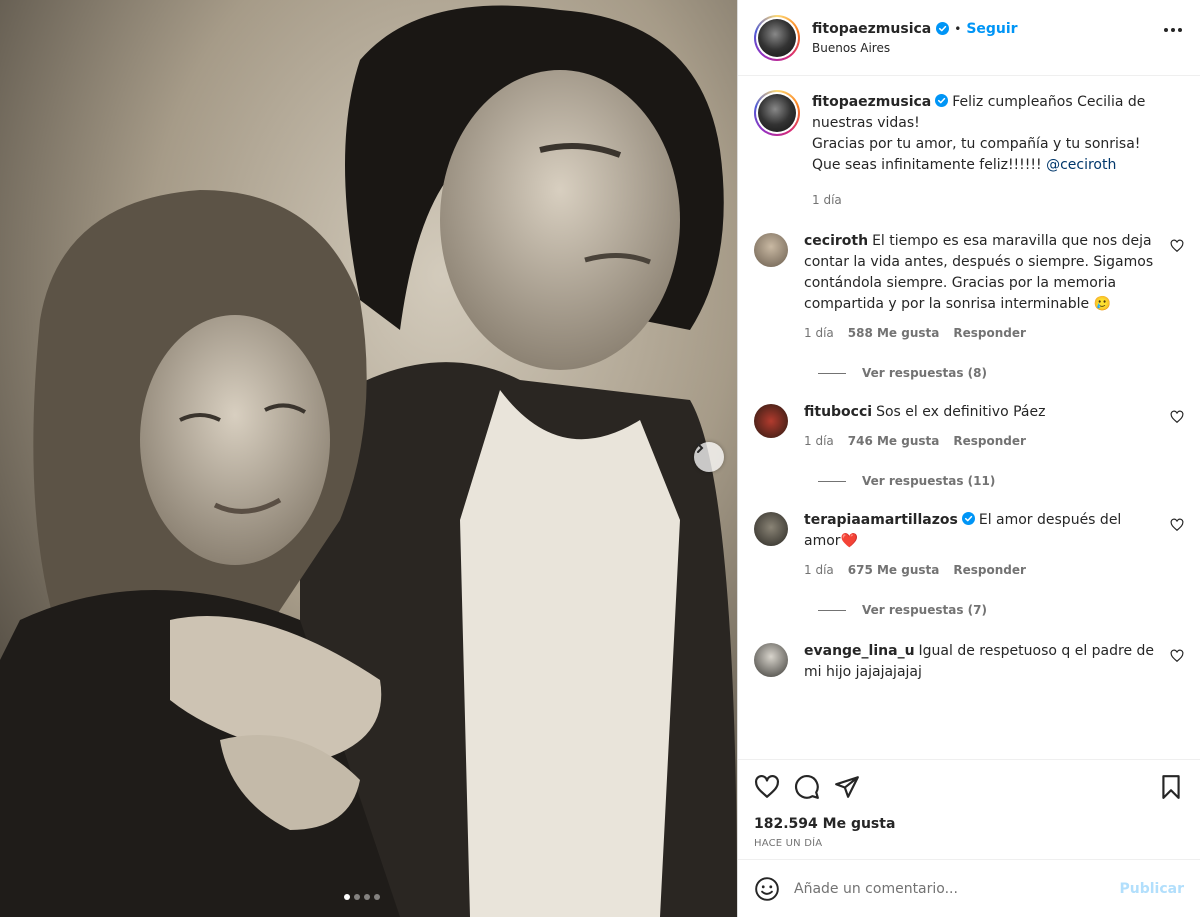 Image resolution: width=1200 pixels, height=917 pixels. What do you see at coordinates (961, 412) in the screenshot?
I see `comment-text: Sos el ex definitivo Páez` at bounding box center [961, 412].